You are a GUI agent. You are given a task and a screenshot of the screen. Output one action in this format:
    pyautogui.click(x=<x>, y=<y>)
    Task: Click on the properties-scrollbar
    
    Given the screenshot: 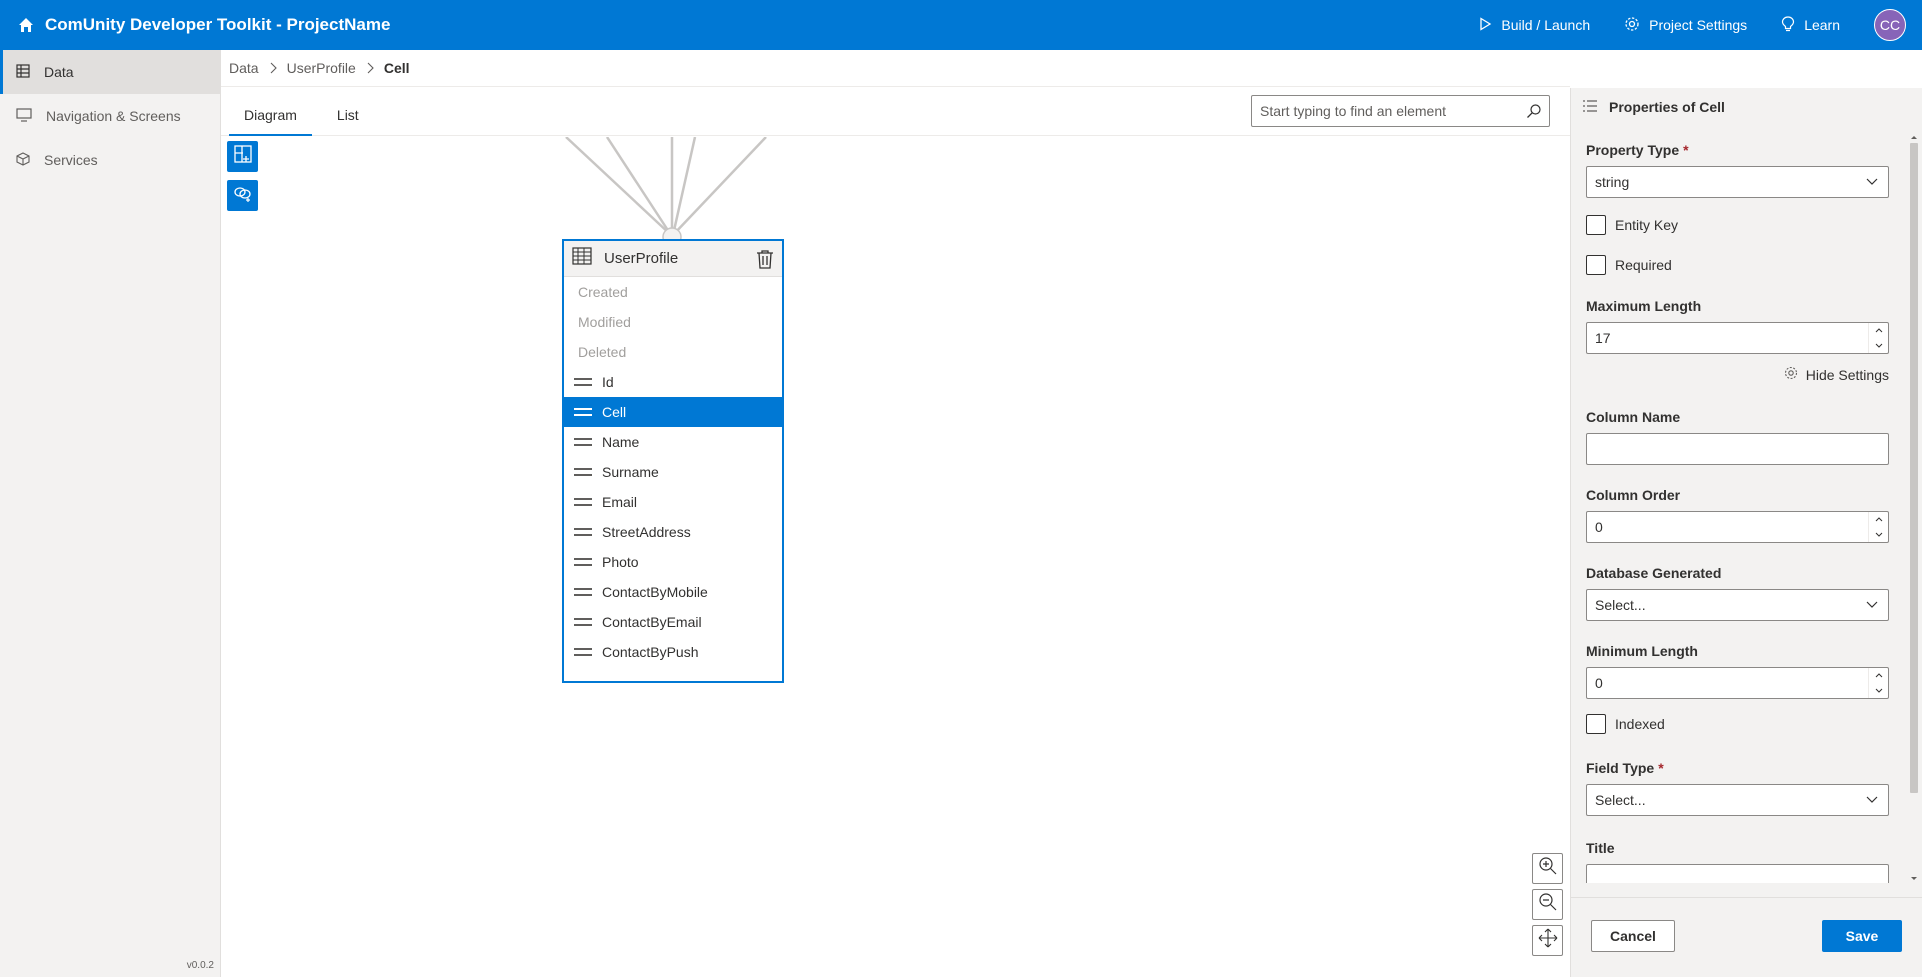 What is the action you would take?
    pyautogui.click(x=1914, y=508)
    